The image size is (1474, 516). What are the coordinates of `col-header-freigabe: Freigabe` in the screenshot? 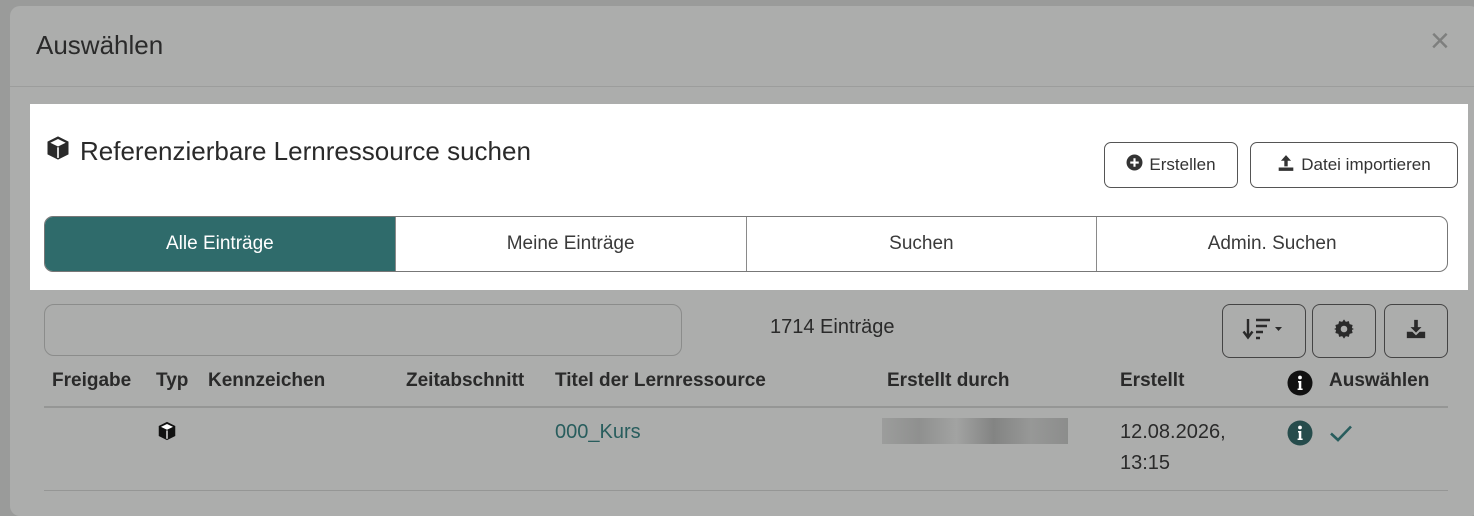 It's located at (91, 381).